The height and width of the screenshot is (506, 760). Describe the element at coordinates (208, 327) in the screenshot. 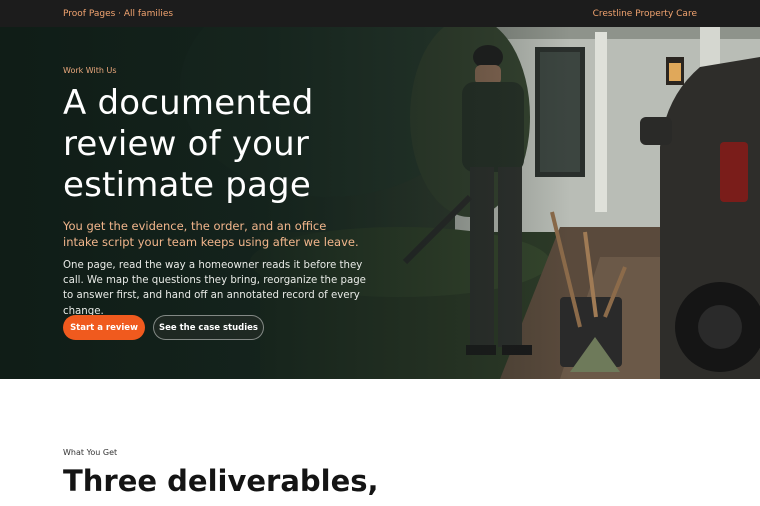

I see `case-studies-button: See the case studies` at that location.